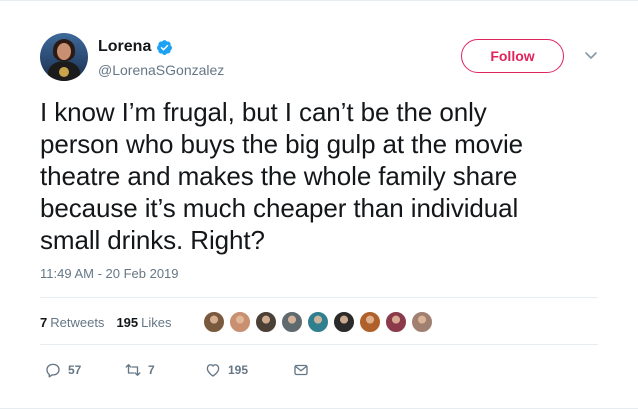 The image size is (638, 409). I want to click on user-avatar, so click(64, 57).